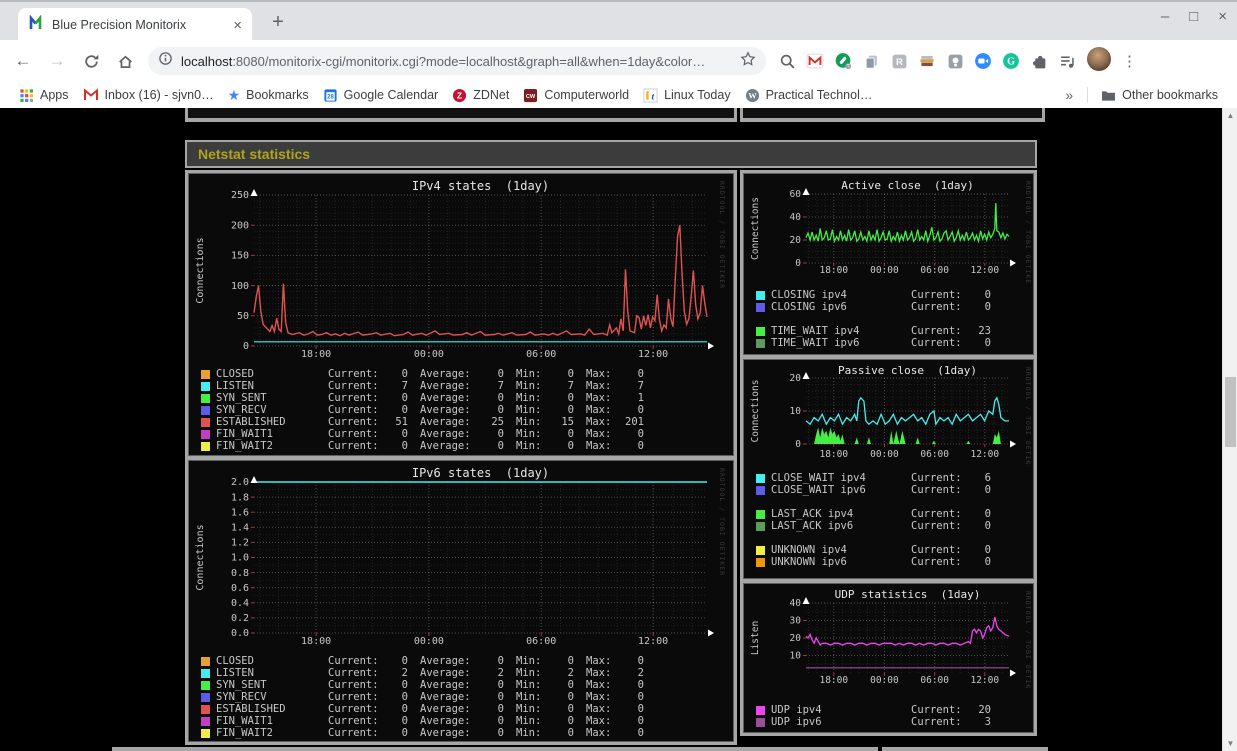  What do you see at coordinates (240, 528) in the screenshot?
I see `svg-text: 1.4` at bounding box center [240, 528].